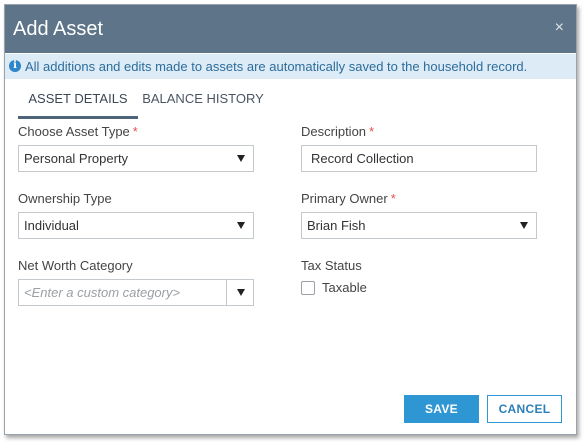  What do you see at coordinates (334, 131) in the screenshot?
I see `description-label-text: Description` at bounding box center [334, 131].